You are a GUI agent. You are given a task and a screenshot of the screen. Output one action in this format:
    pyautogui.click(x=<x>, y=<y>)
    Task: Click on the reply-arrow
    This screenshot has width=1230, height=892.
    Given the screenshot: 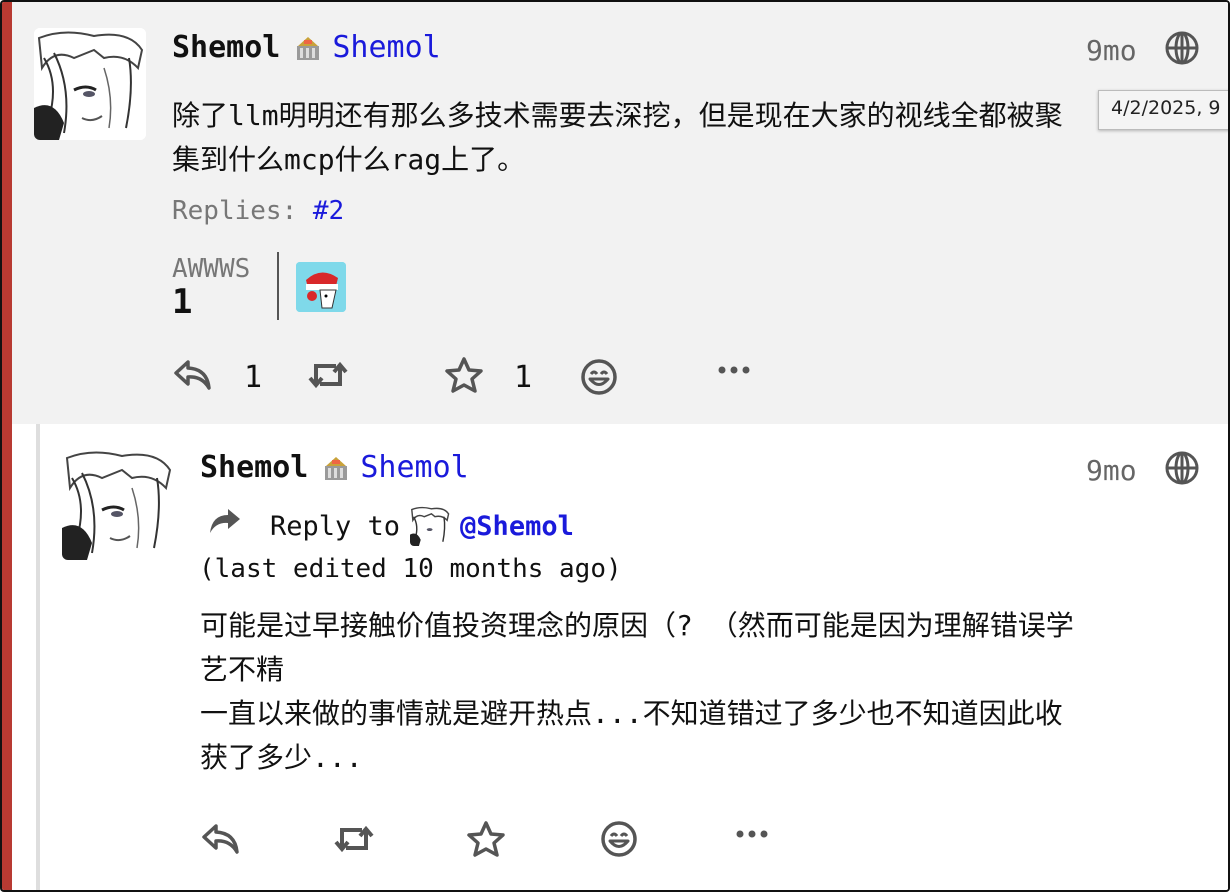 What is the action you would take?
    pyautogui.click(x=225, y=521)
    